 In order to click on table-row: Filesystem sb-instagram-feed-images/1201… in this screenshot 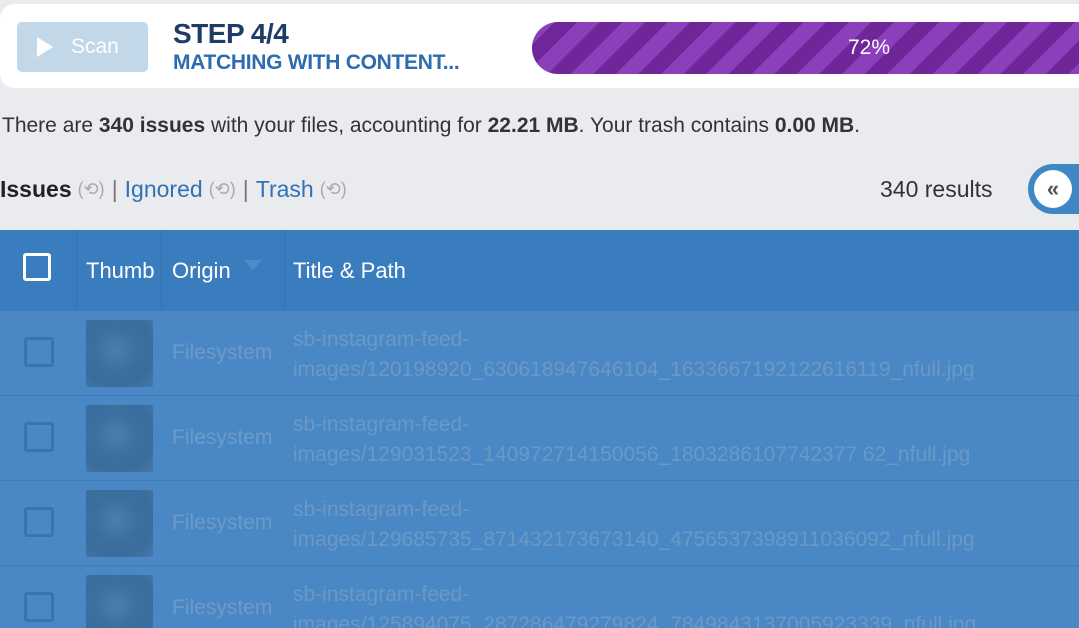, I will do `click(539, 353)`.